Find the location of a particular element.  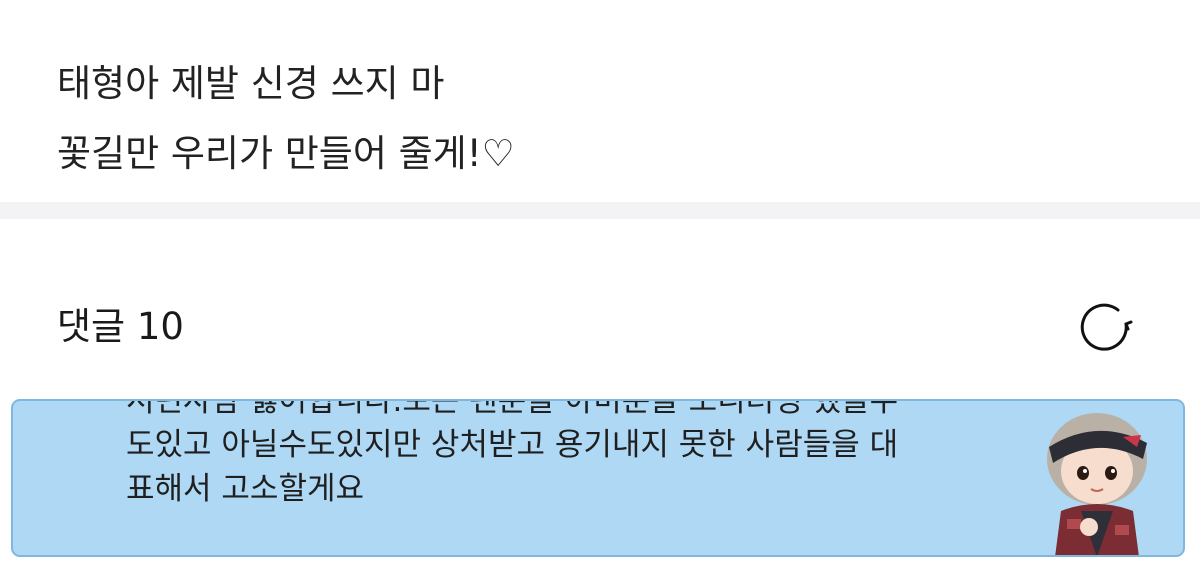

post-text-line-2: 꽃길만 우리가 만들어 줄게!♡ is located at coordinates (286, 153).